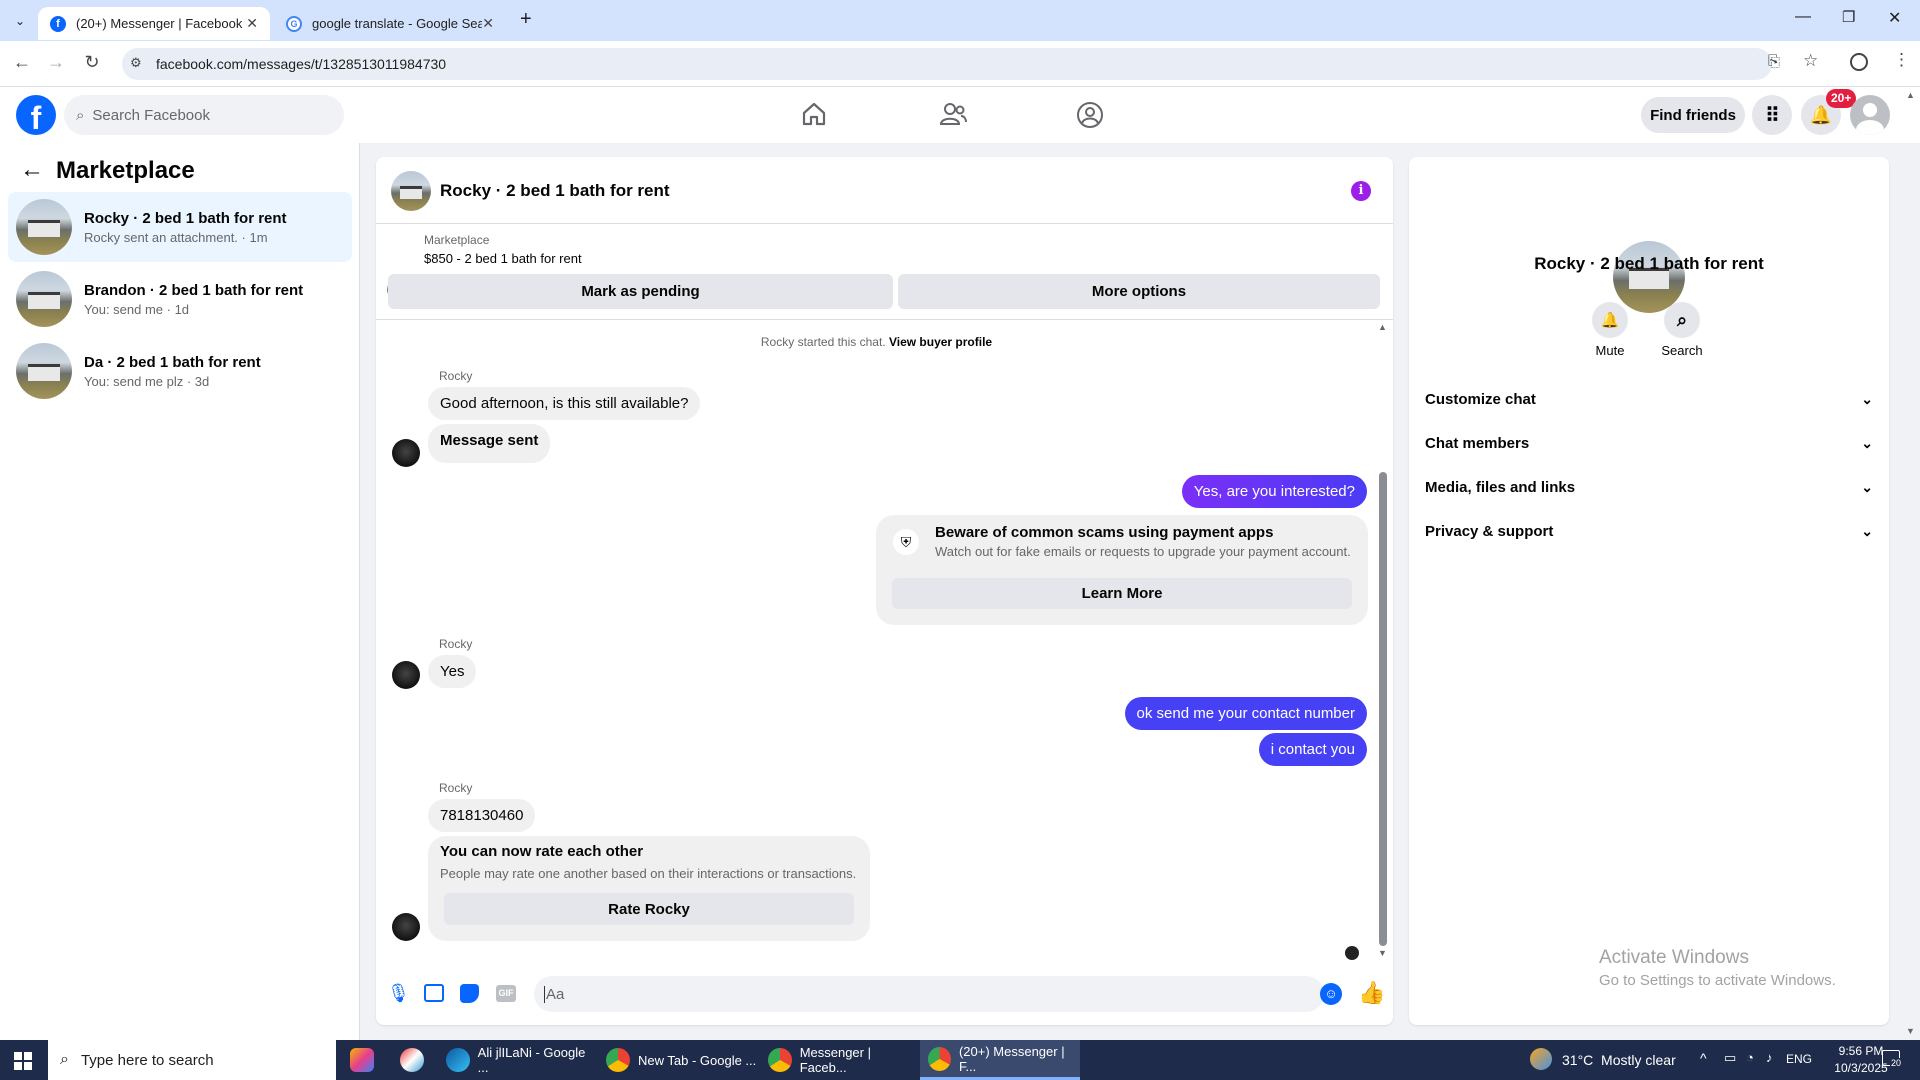 This screenshot has height=1080, width=1920. I want to click on url-field: facebook.com/messages/t/1328513011984730, so click(947, 64).